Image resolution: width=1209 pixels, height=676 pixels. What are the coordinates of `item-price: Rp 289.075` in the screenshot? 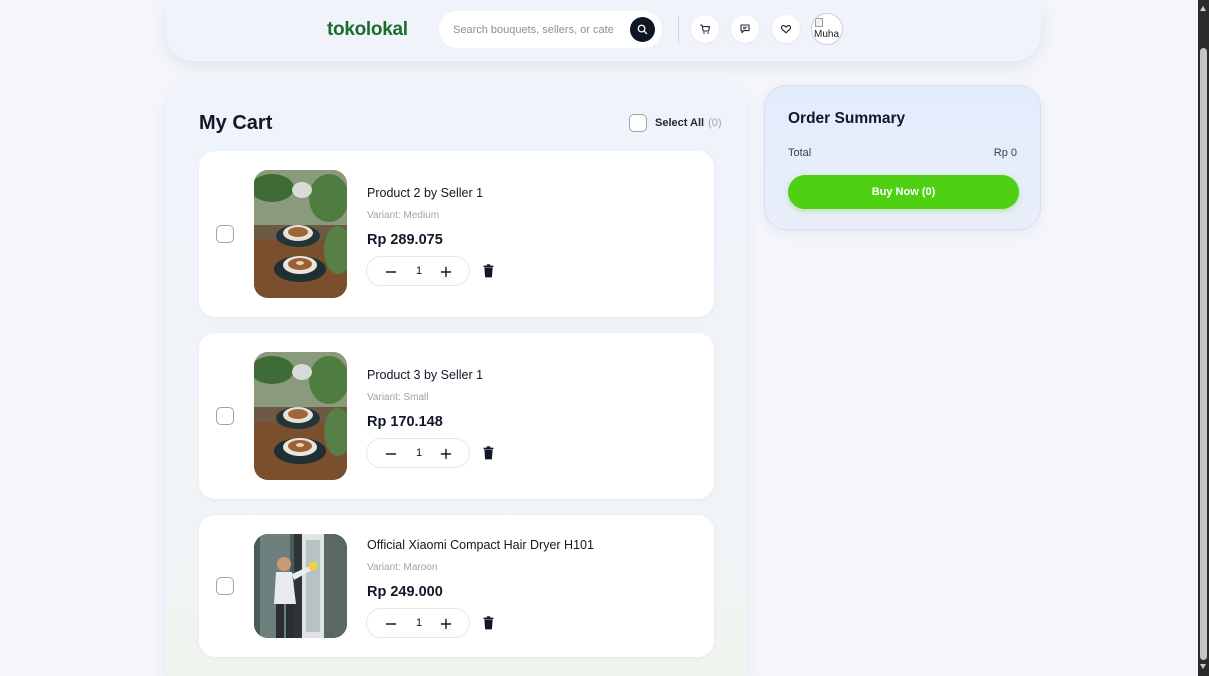 It's located at (405, 240).